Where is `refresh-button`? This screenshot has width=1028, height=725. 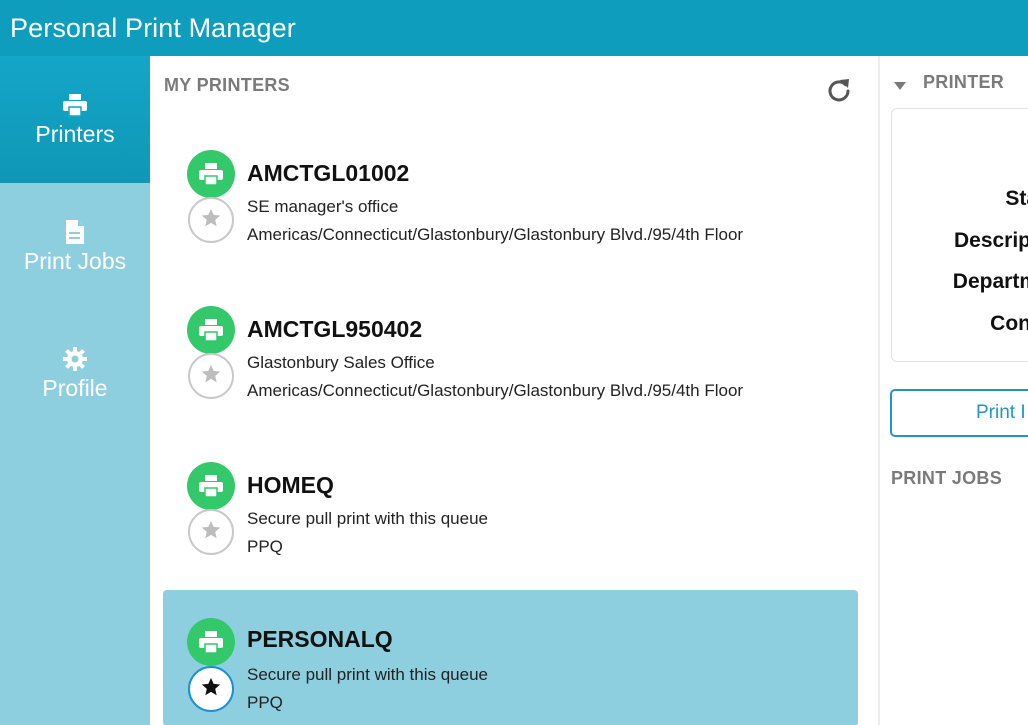
refresh-button is located at coordinates (839, 93).